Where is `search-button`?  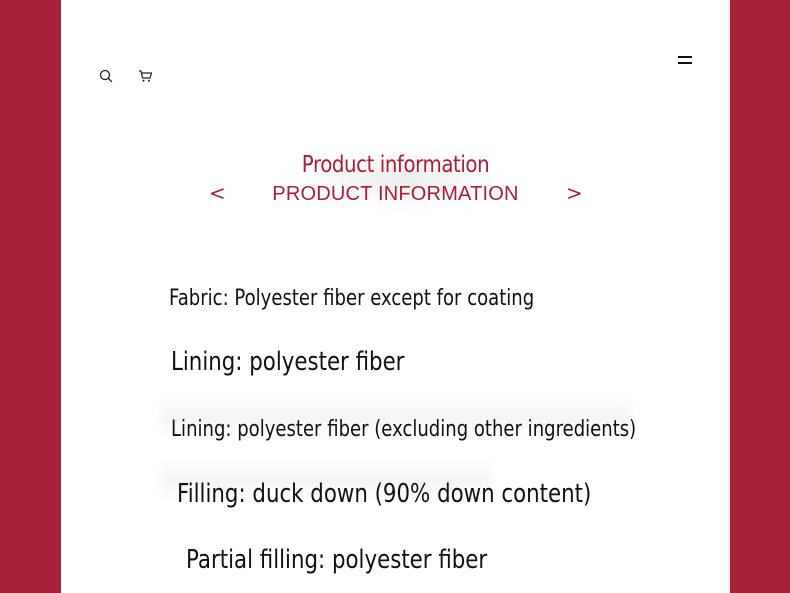 search-button is located at coordinates (106, 76).